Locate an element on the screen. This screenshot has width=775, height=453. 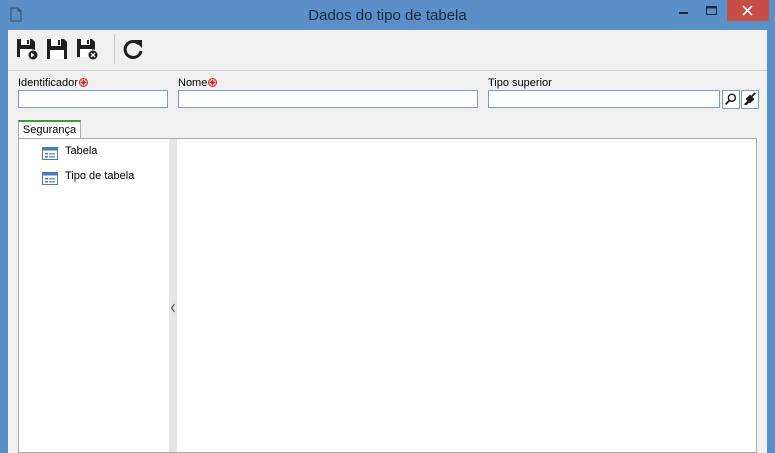
nome-label: Nome is located at coordinates (198, 83).